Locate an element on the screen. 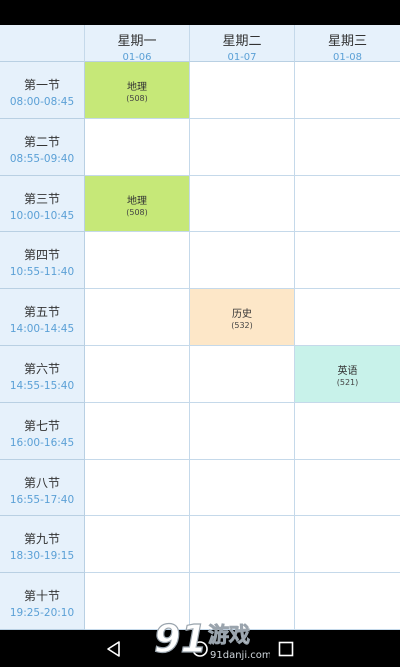  period-label: 第七节 16:00-16:45 is located at coordinates (42, 431).